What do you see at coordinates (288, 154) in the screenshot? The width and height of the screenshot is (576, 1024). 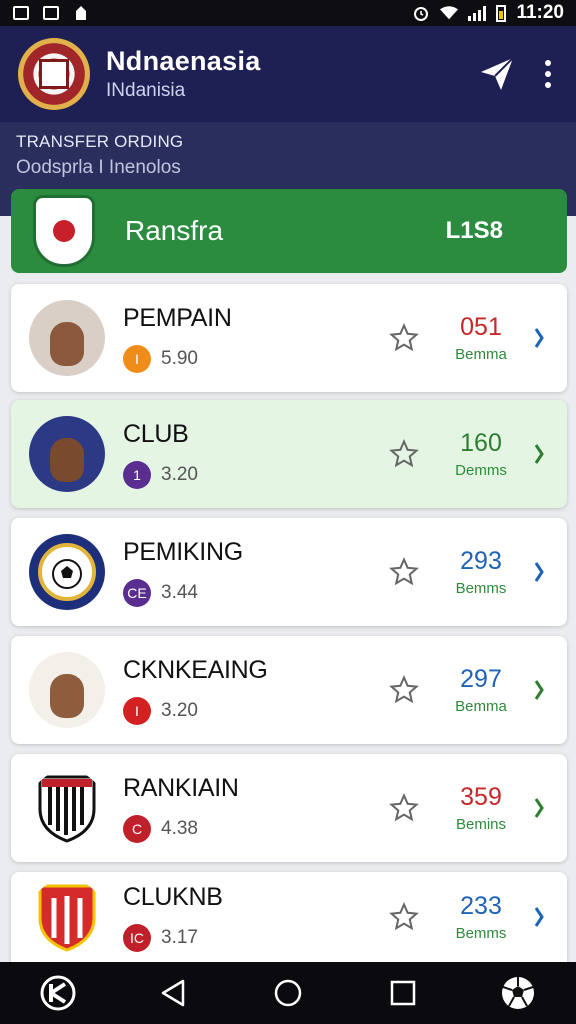 I see `section-header: TRANSFER ORDING Oodsprla I Inenolos` at bounding box center [288, 154].